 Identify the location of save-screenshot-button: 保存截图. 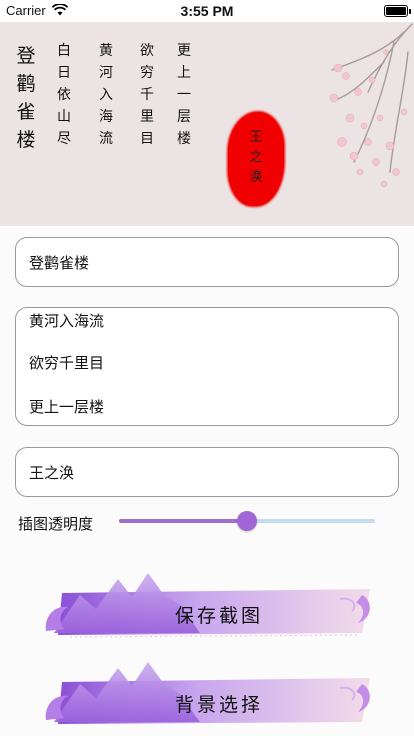
(207, 606).